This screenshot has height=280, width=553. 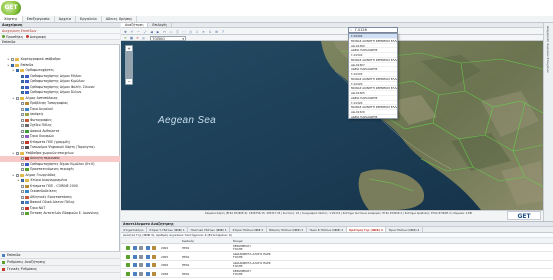 What do you see at coordinates (145, 31) in the screenshot?
I see `zoom-extent-icon: ⤢` at bounding box center [145, 31].